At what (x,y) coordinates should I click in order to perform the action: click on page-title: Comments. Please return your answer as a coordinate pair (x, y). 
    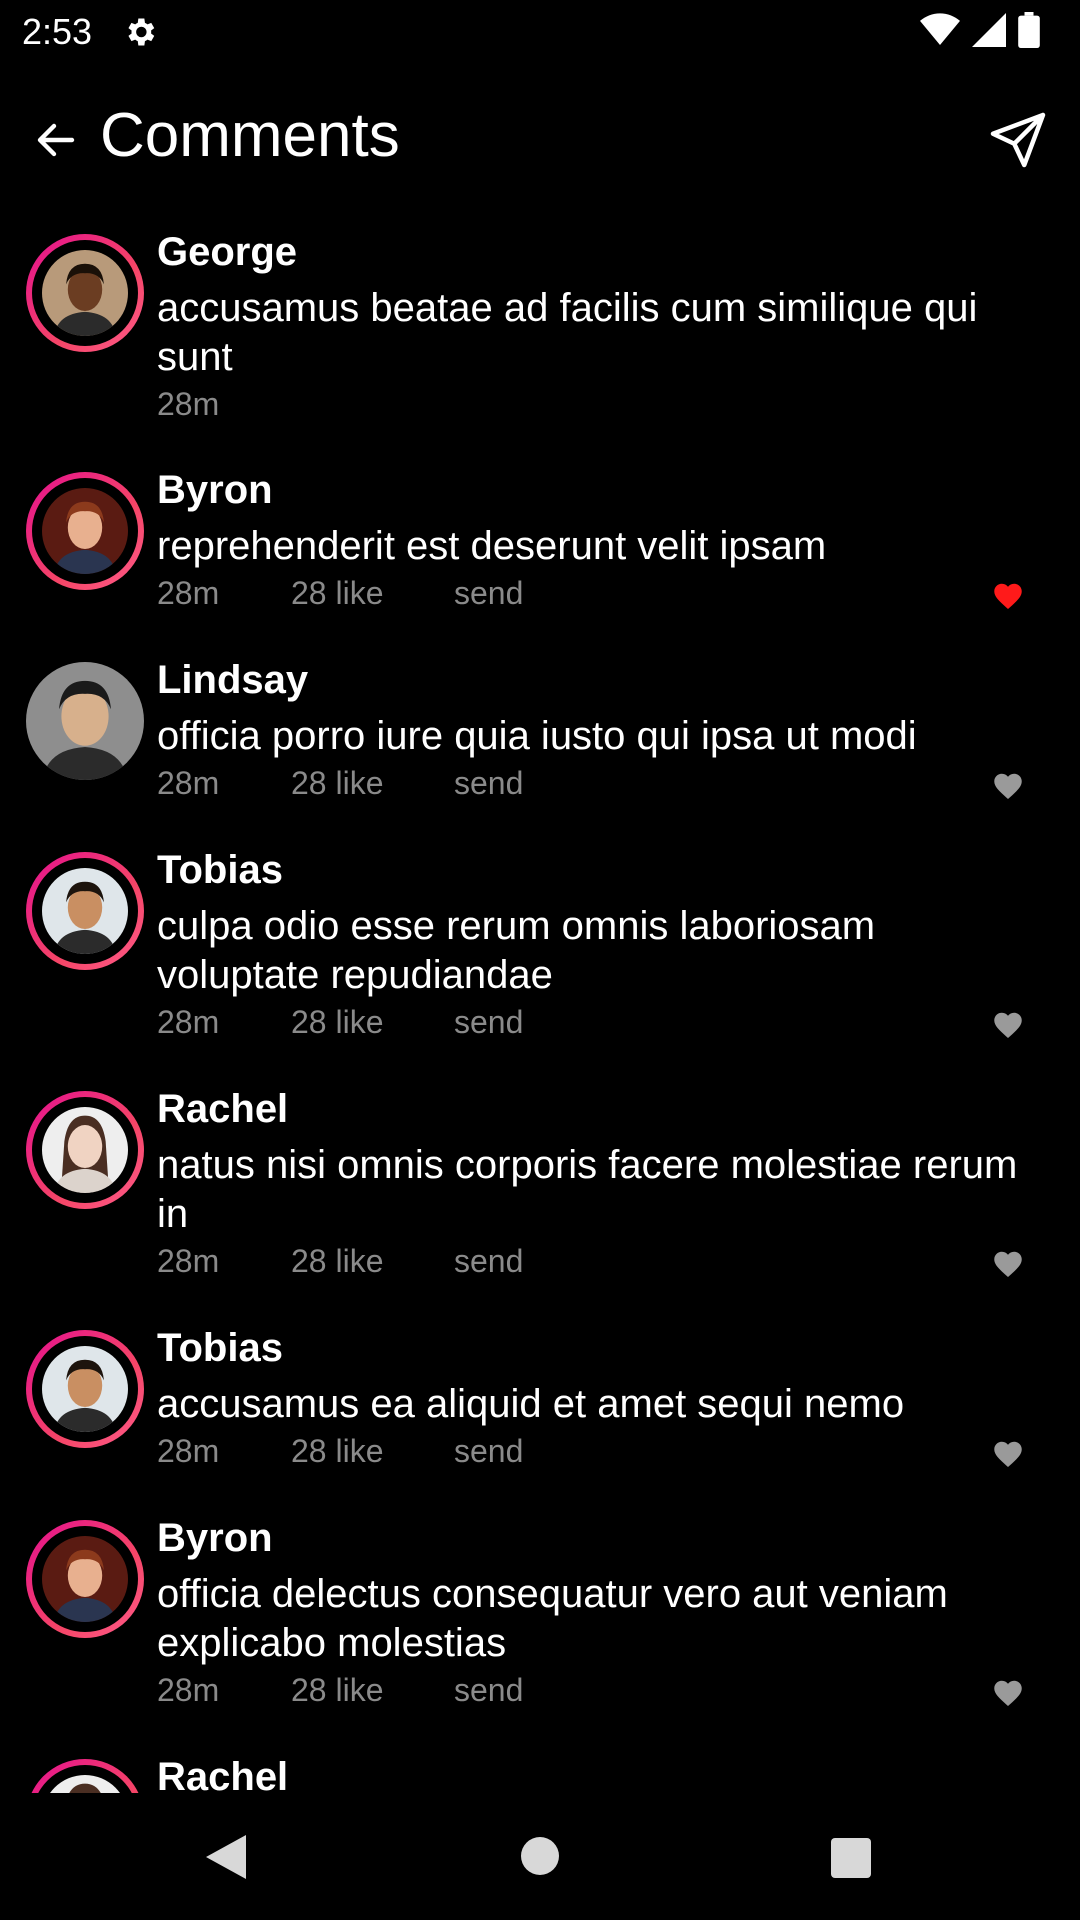
    Looking at the image, I should click on (250, 135).